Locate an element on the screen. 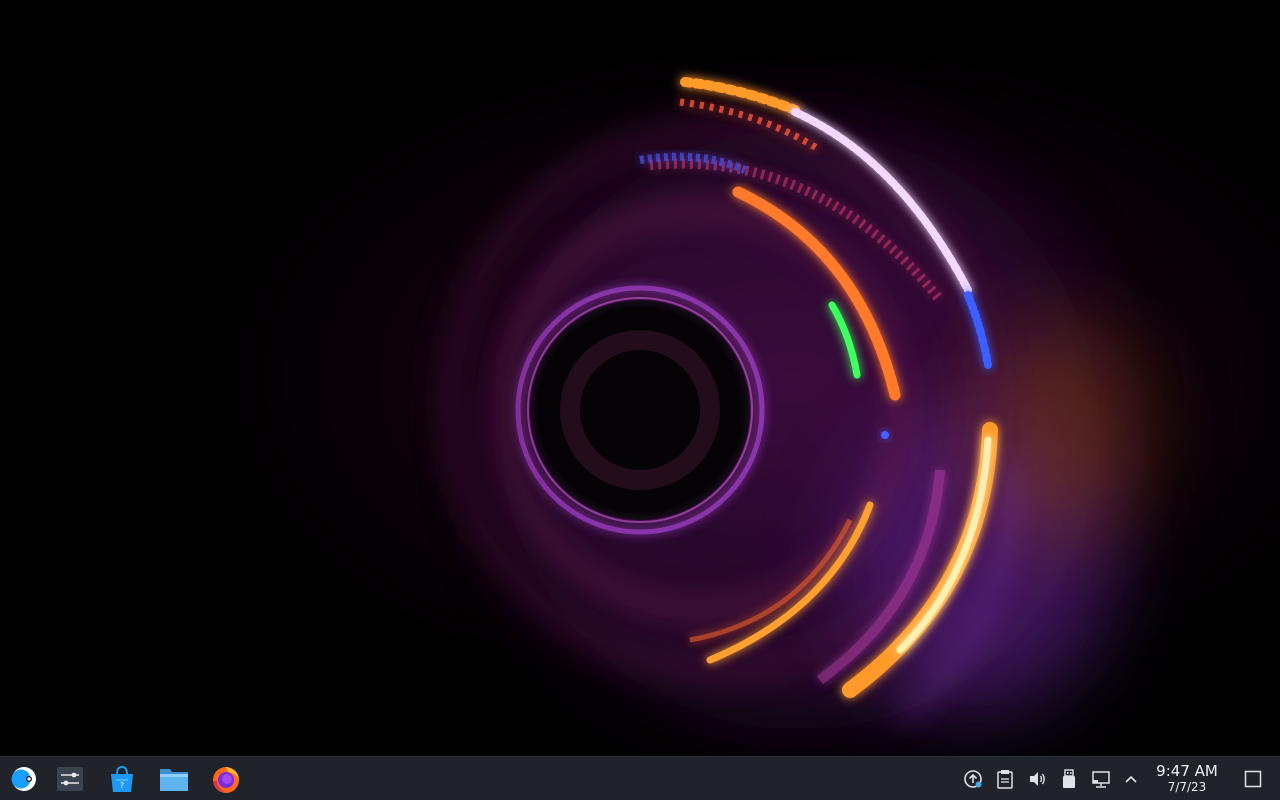 The width and height of the screenshot is (1280, 800). system-settings-launcher is located at coordinates (70, 779).